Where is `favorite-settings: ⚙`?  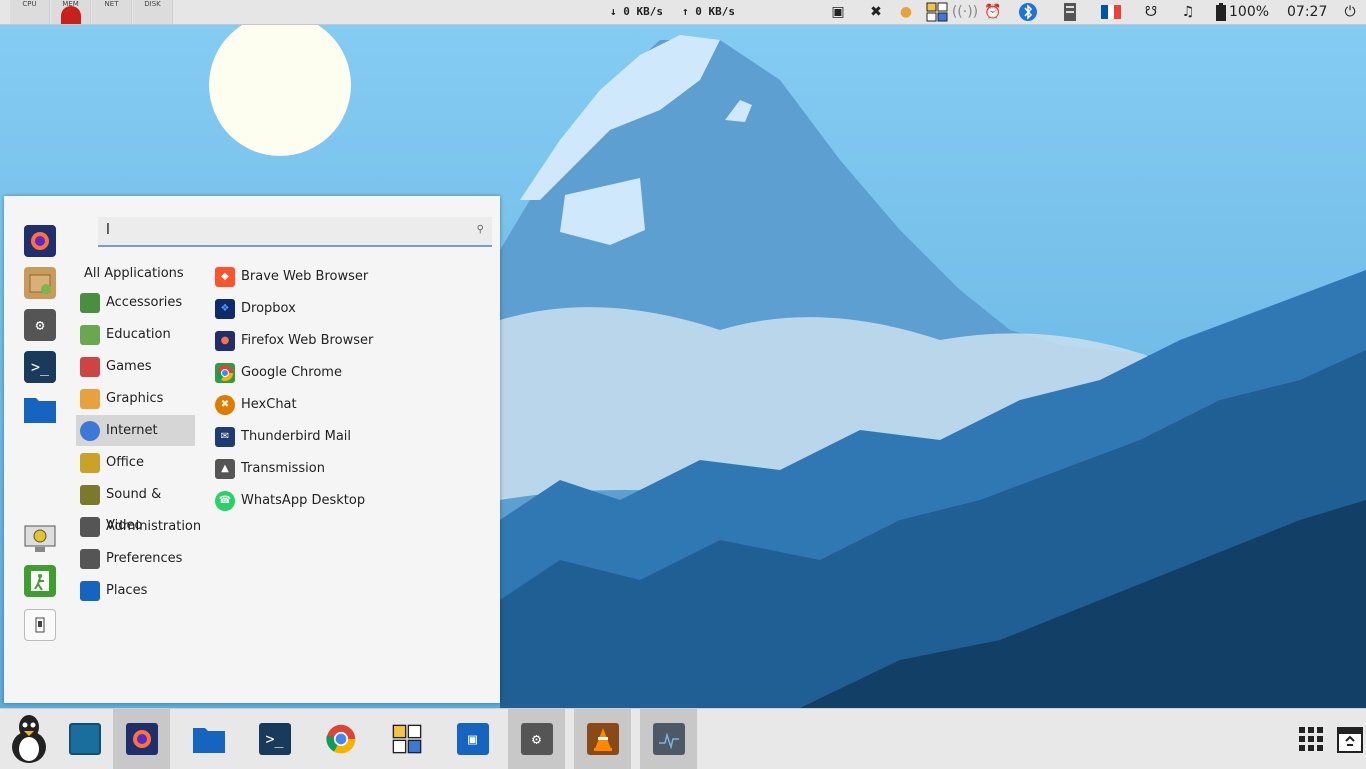
favorite-settings: ⚙ is located at coordinates (40, 325).